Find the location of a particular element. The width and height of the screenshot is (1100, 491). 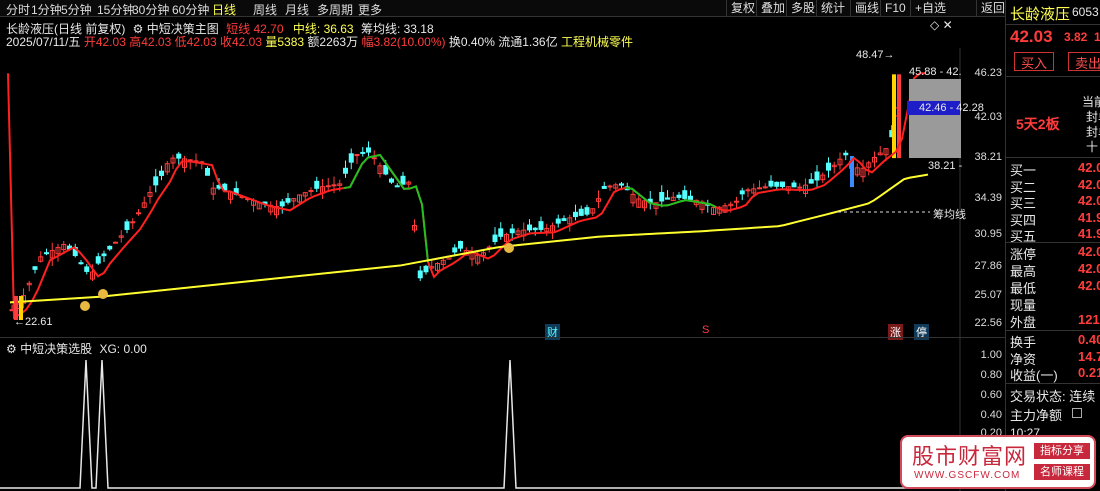

price-box is located at coordinates (935, 118).